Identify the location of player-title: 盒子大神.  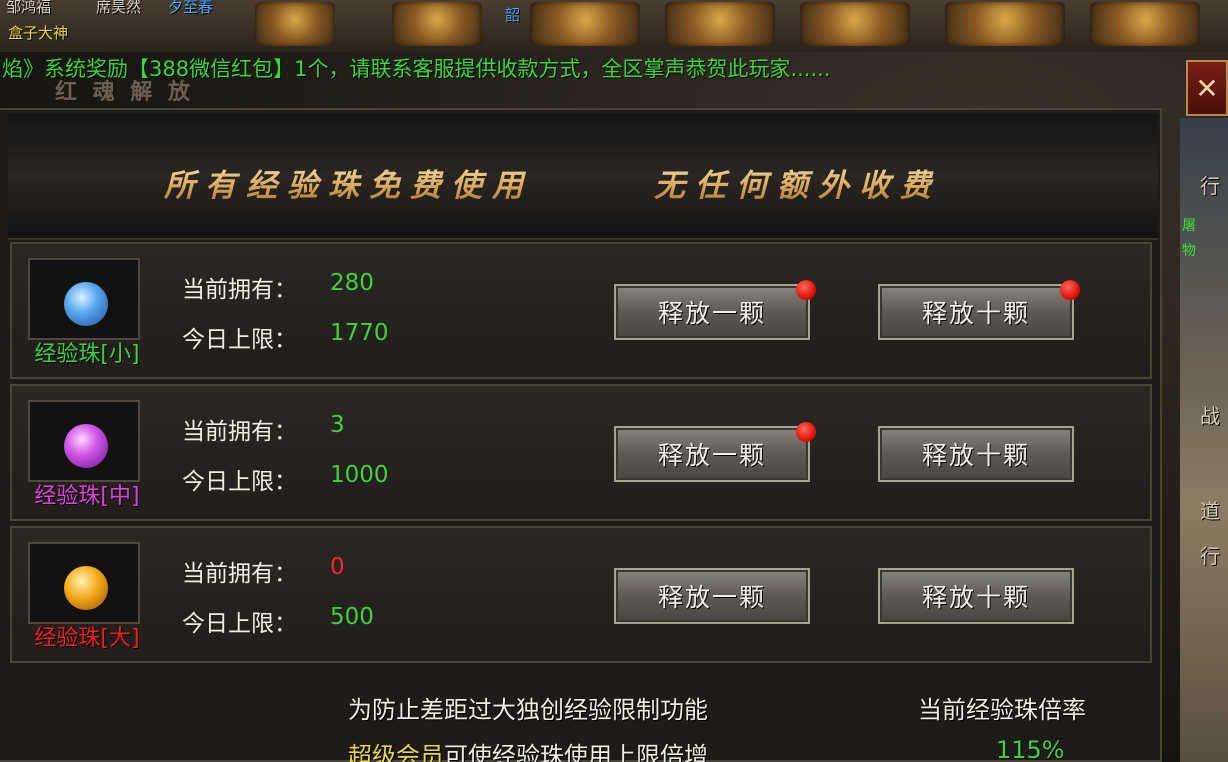
(38, 33).